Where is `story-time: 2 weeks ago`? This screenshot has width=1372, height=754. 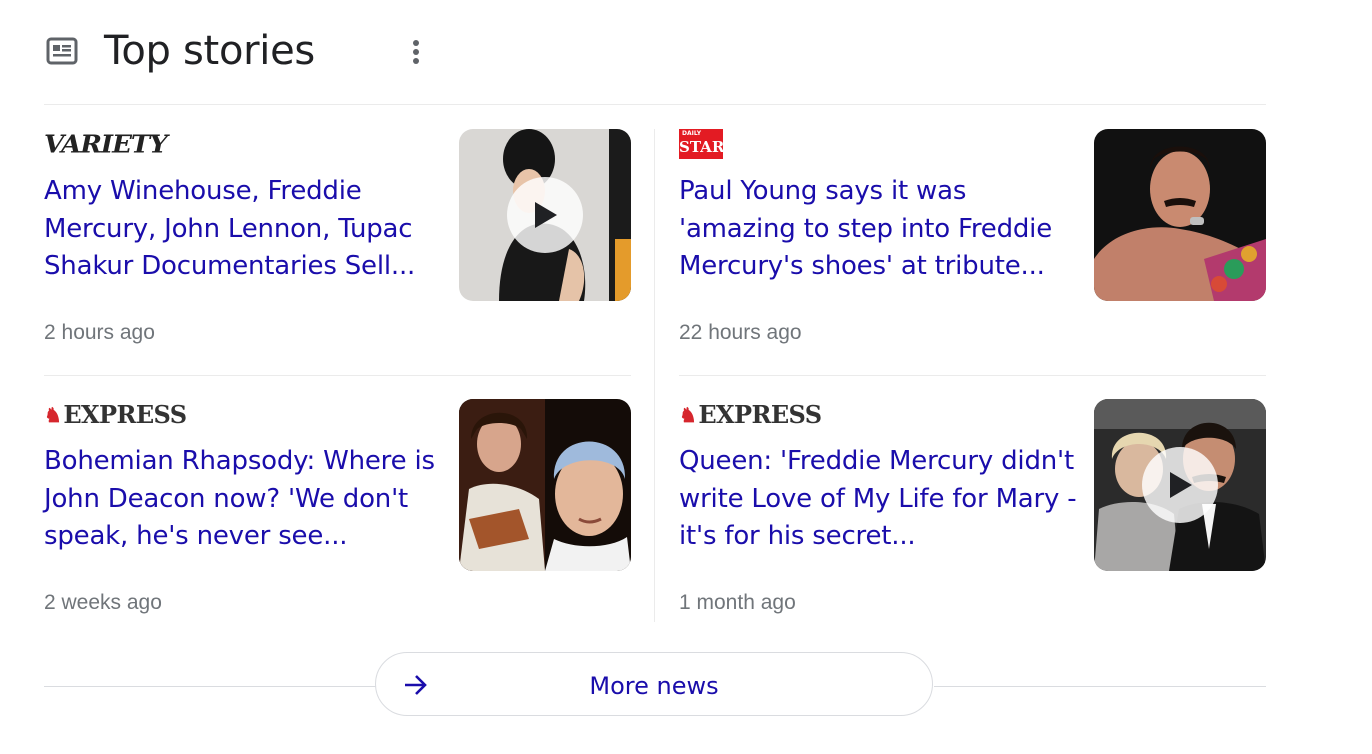 story-time: 2 weeks ago is located at coordinates (103, 602).